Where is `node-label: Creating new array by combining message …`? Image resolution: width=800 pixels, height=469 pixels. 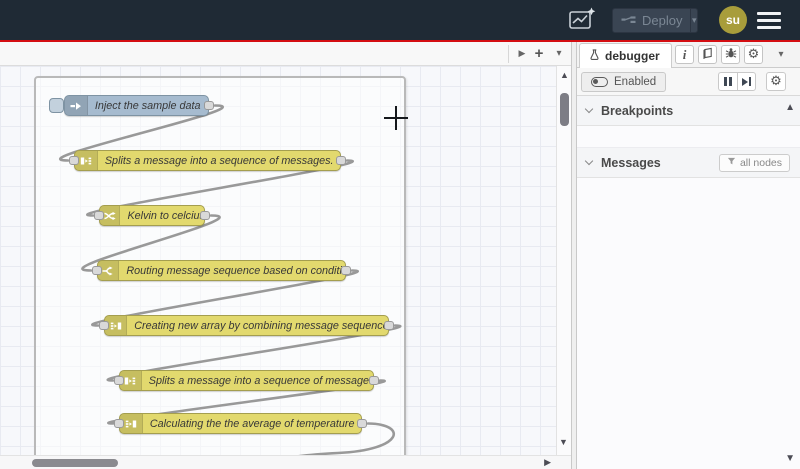 node-label: Creating new array by combining message … is located at coordinates (261, 325).